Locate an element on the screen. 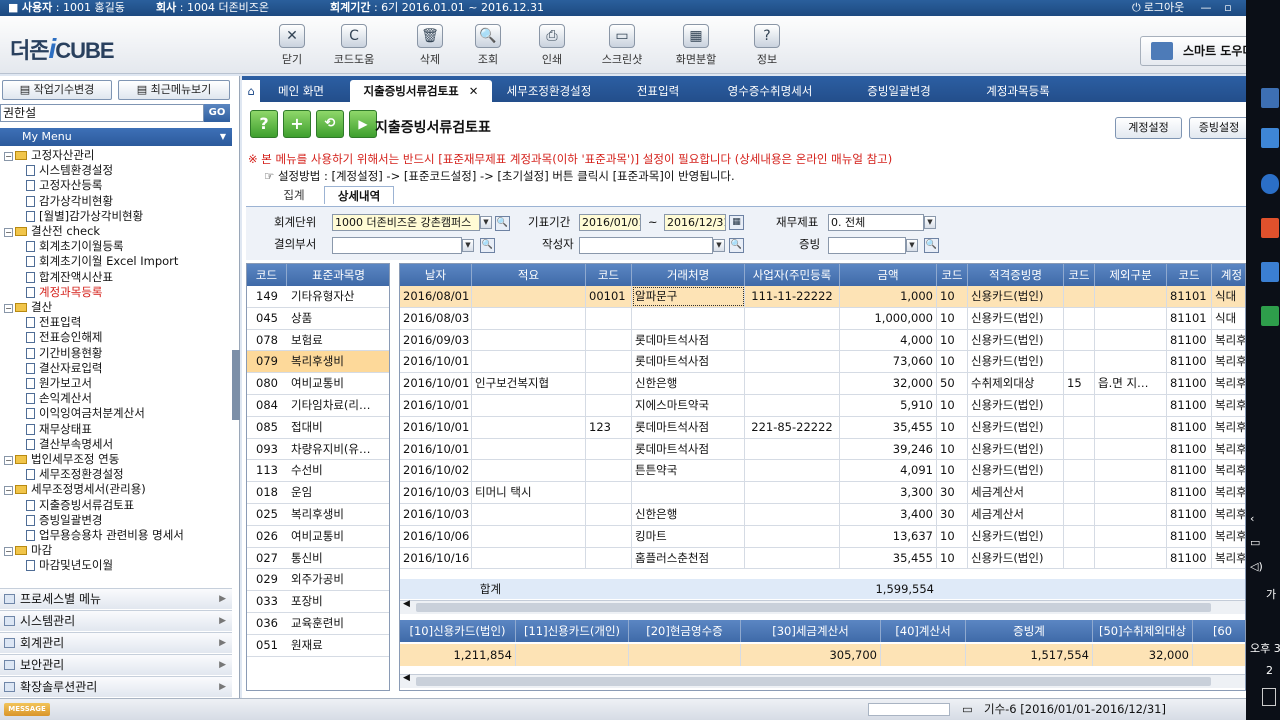 The height and width of the screenshot is (720, 1280). tree-item: 결산자료입력 is located at coordinates (64, 368).